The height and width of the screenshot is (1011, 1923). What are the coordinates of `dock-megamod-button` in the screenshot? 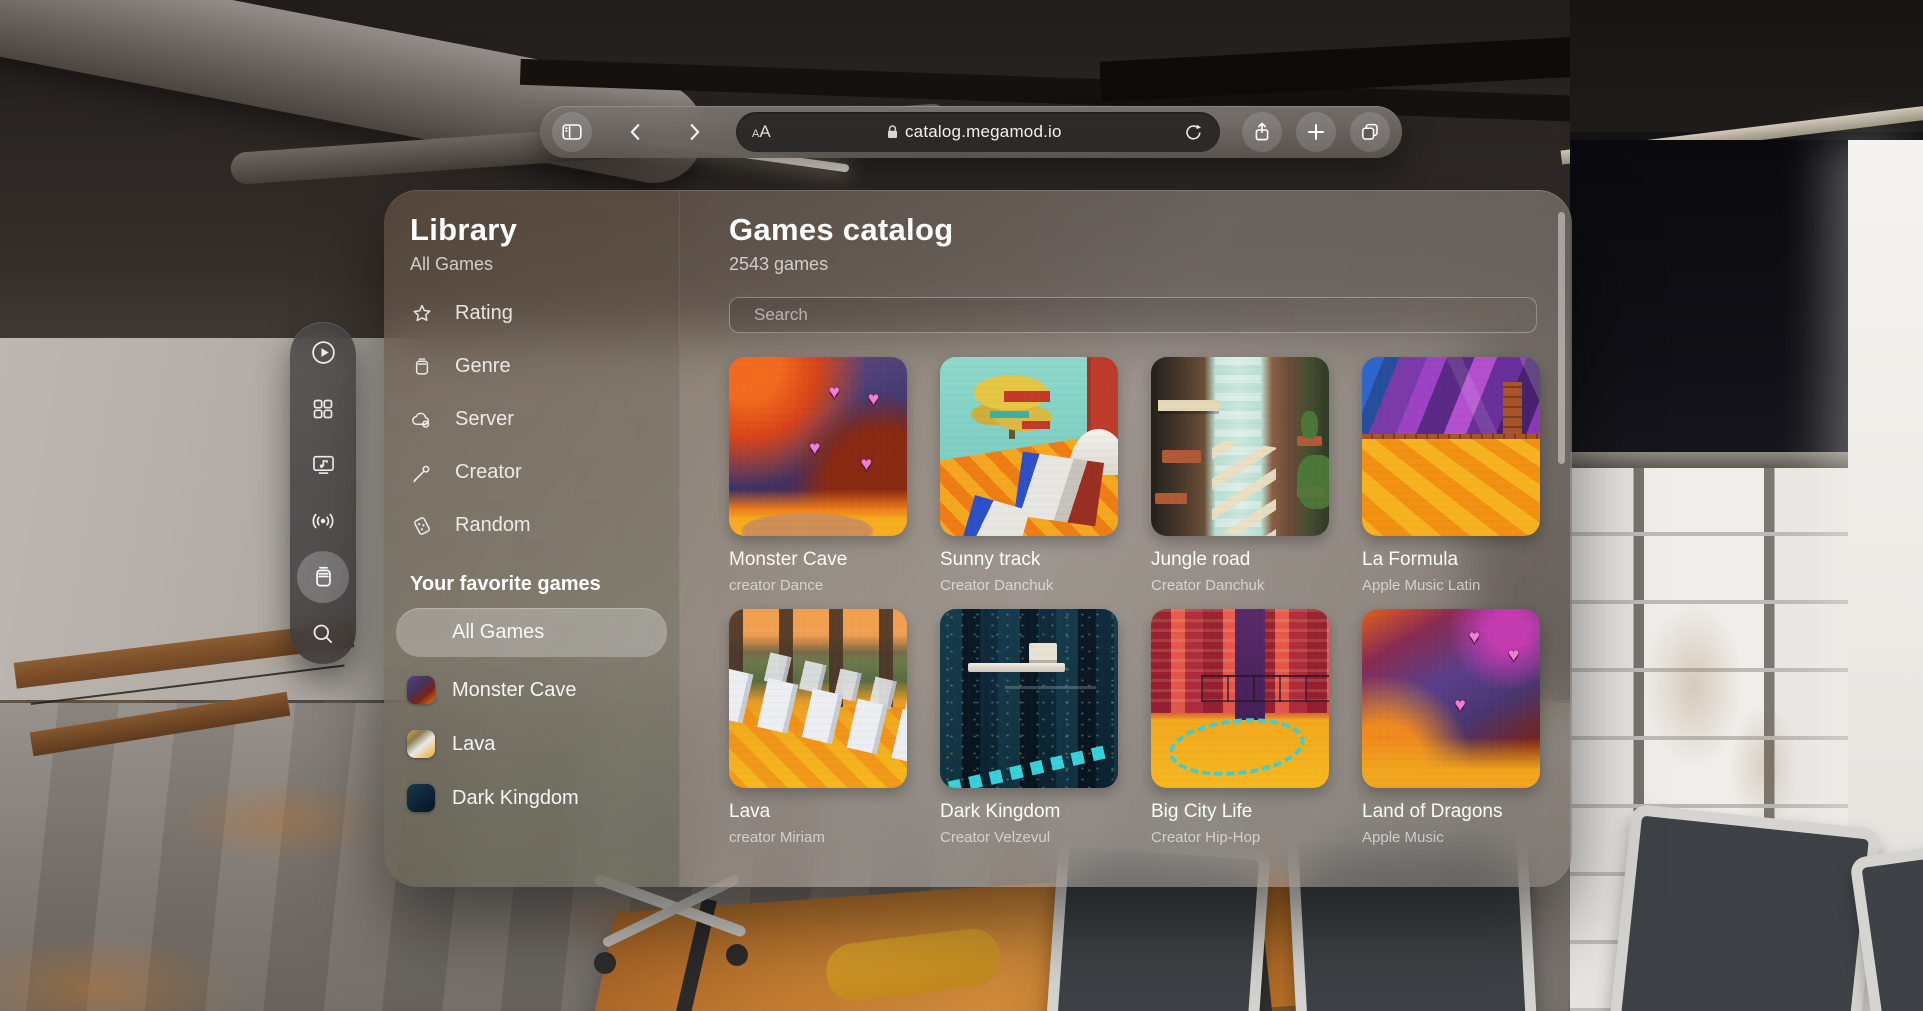 It's located at (323, 577).